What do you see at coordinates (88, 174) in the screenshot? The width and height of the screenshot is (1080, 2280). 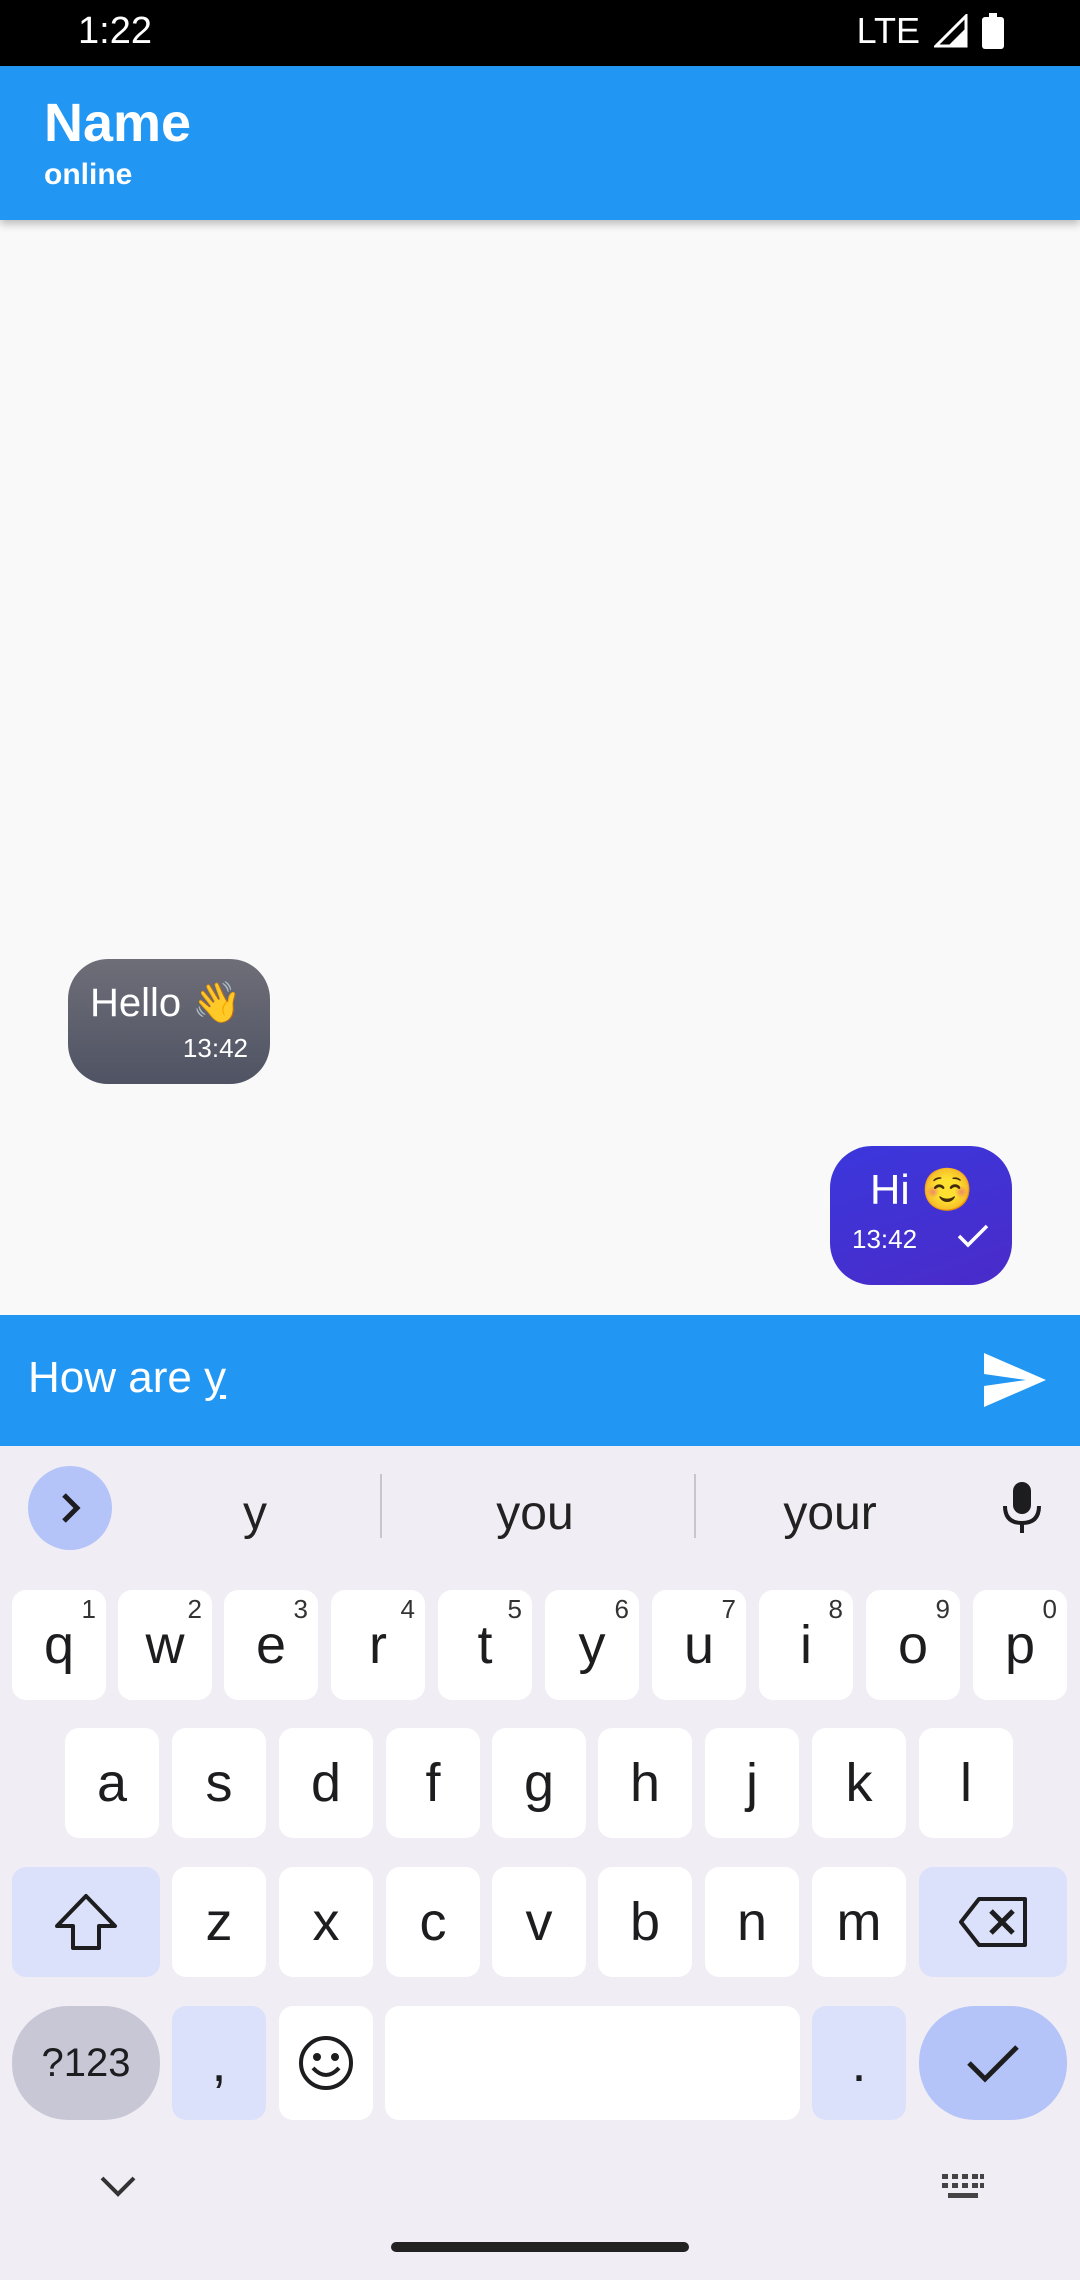 I see `contact-status: online` at bounding box center [88, 174].